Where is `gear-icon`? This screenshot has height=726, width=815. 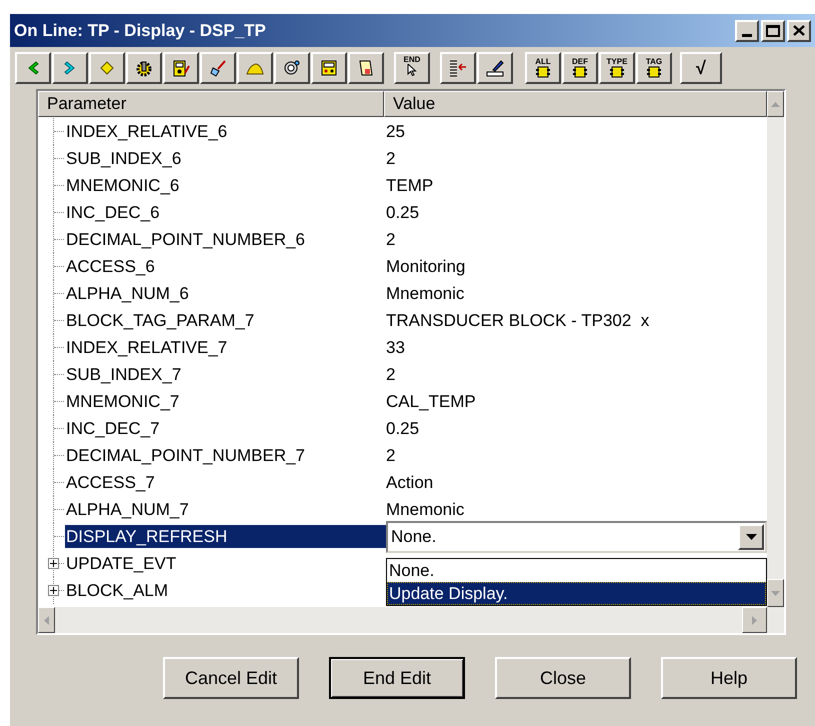 gear-icon is located at coordinates (144, 68).